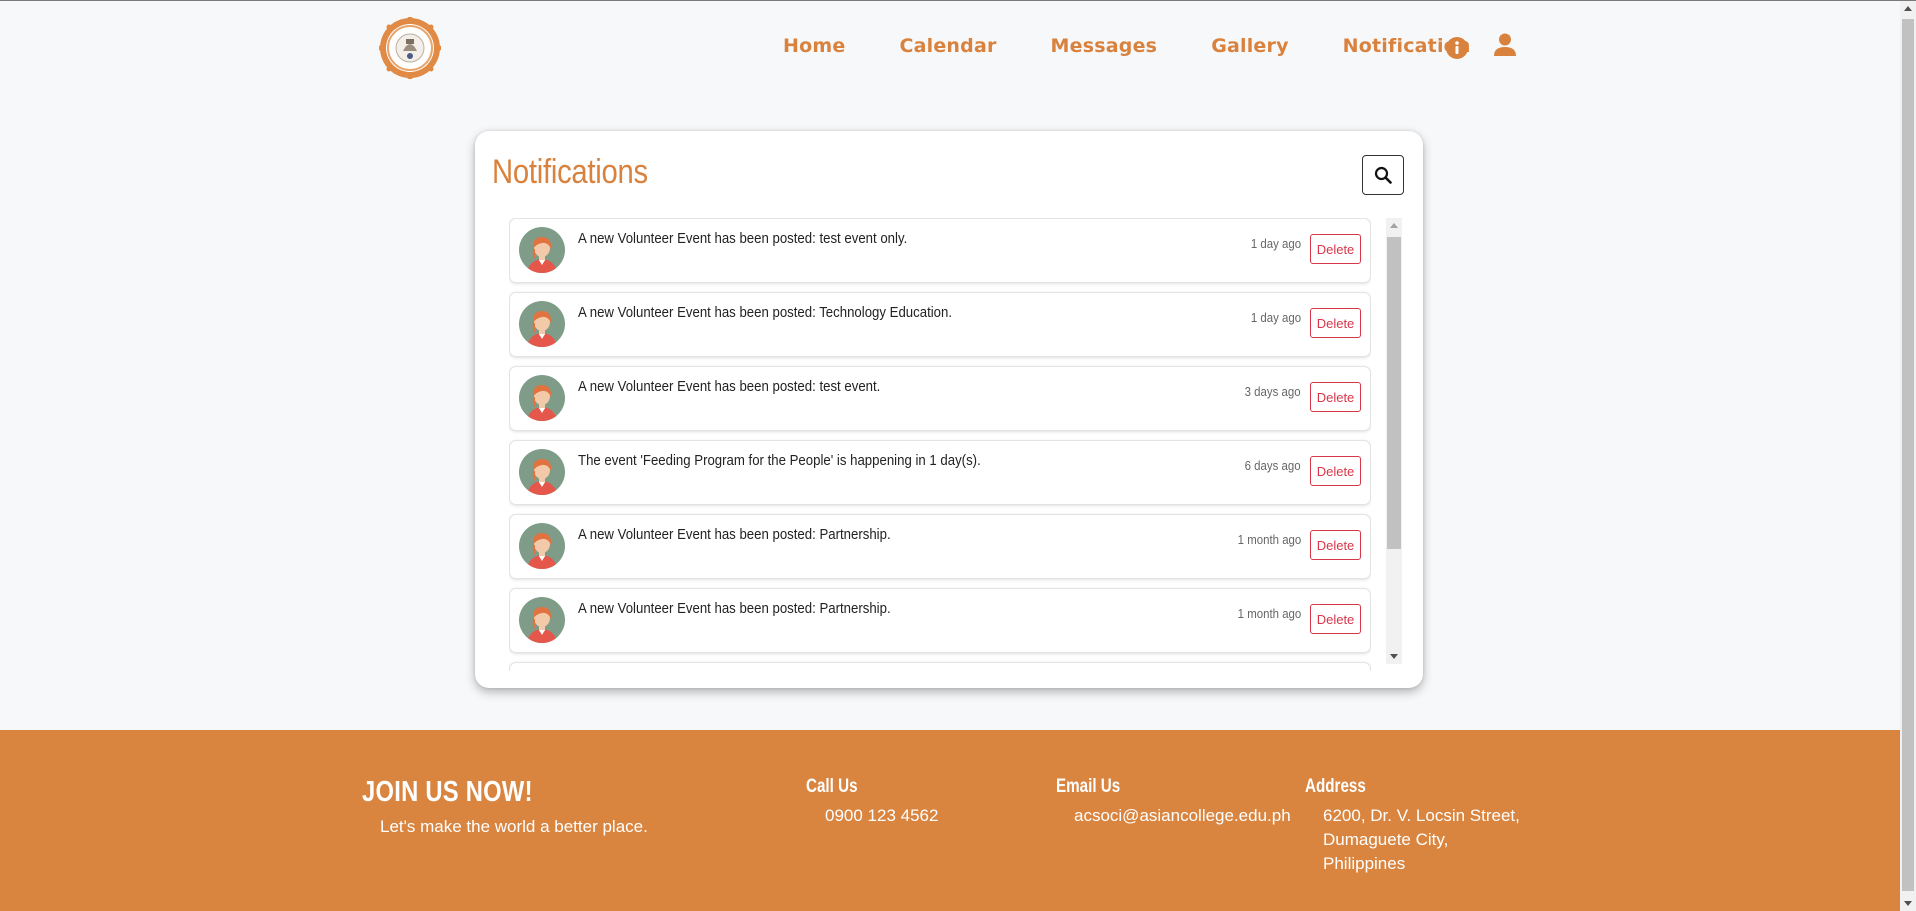  I want to click on phone-number: 0900 123 4562, so click(882, 815).